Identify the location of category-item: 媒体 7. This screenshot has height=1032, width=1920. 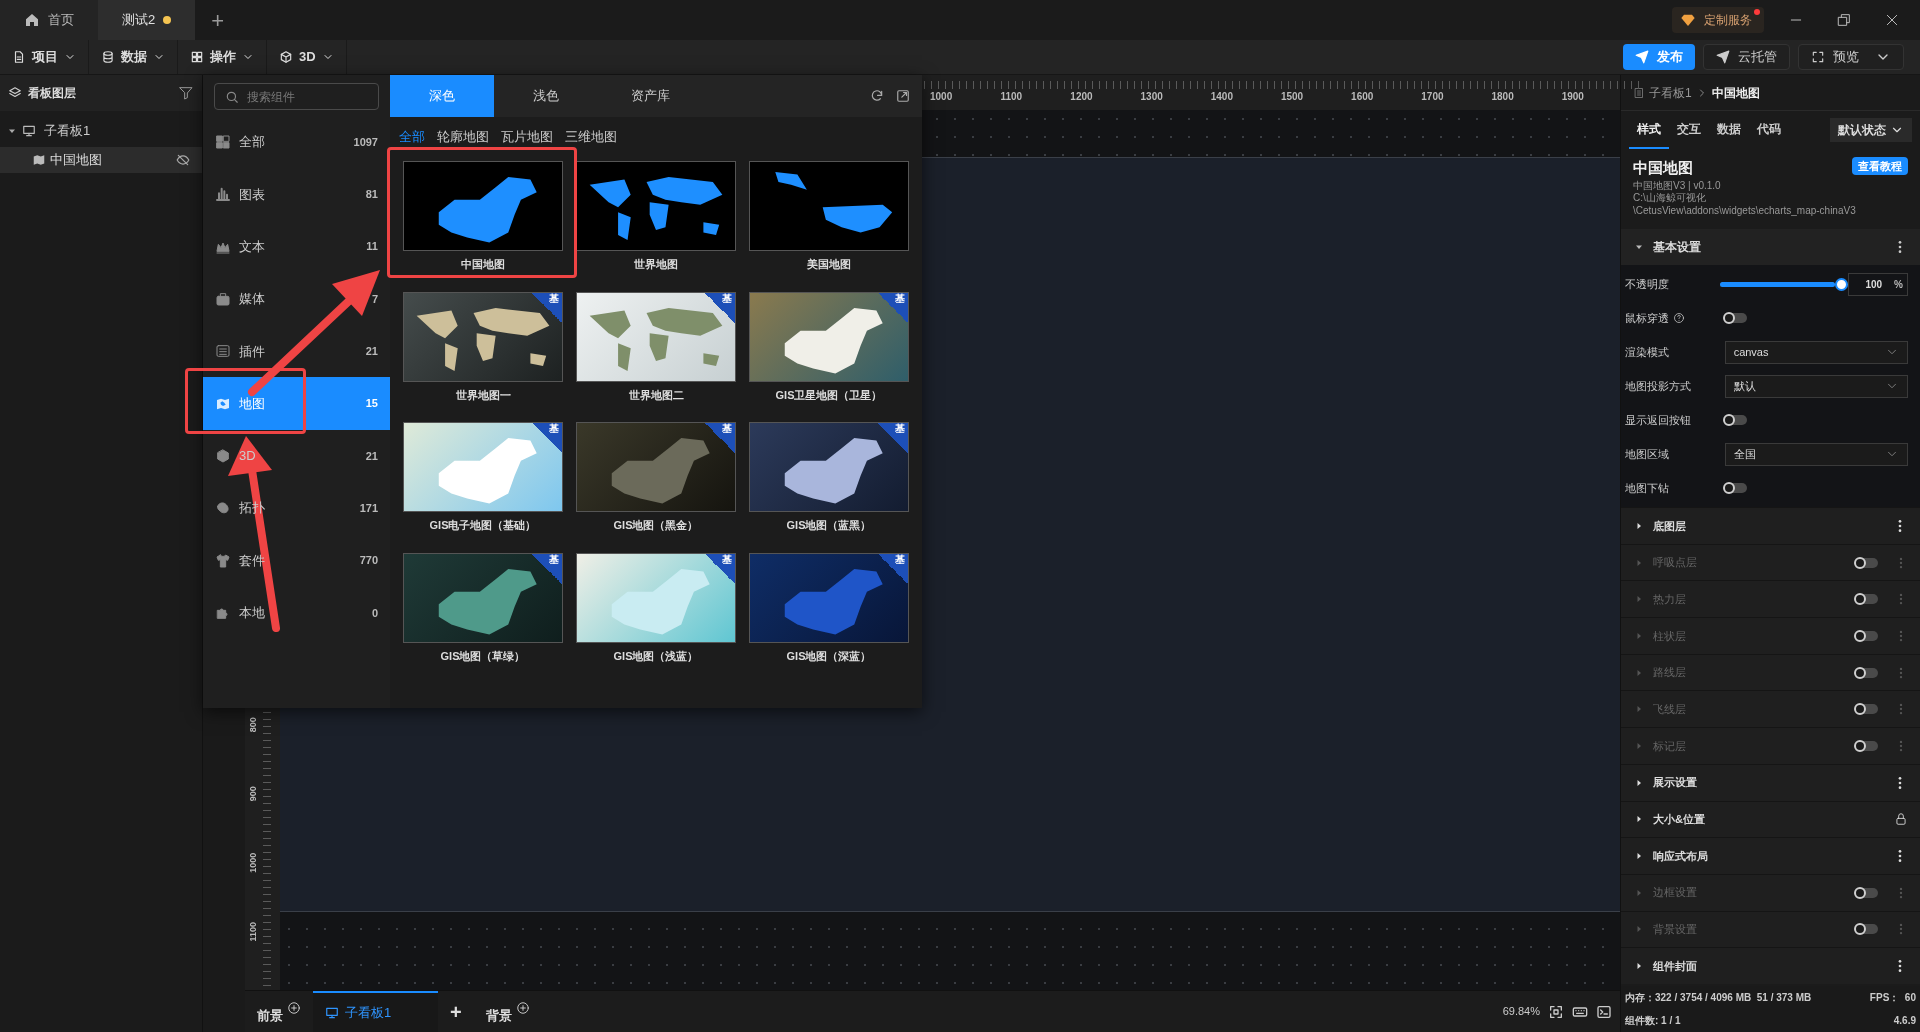
(296, 299).